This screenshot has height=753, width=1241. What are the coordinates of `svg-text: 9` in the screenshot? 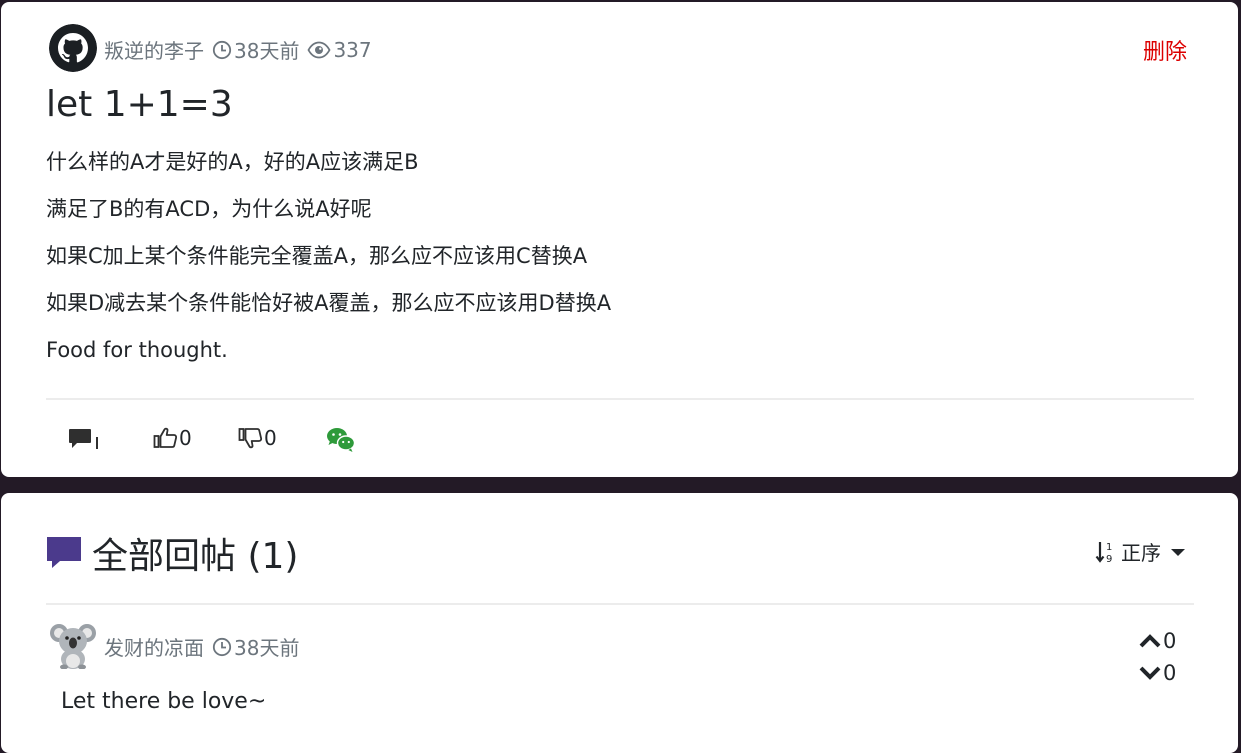 It's located at (1109, 559).